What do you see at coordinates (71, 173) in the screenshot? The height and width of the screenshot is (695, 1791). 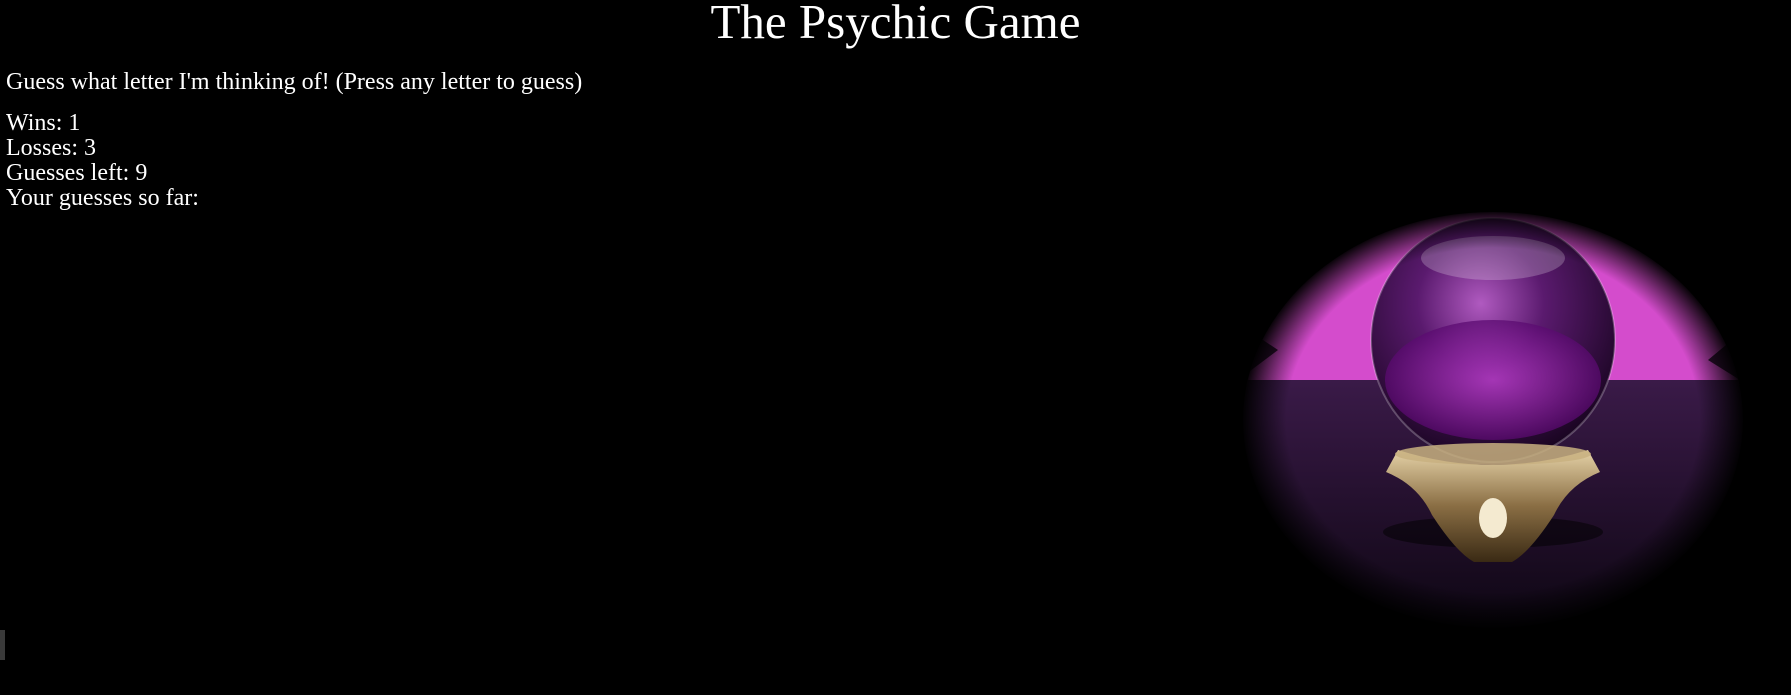 I see `guesses-left-label: Guesses left:` at bounding box center [71, 173].